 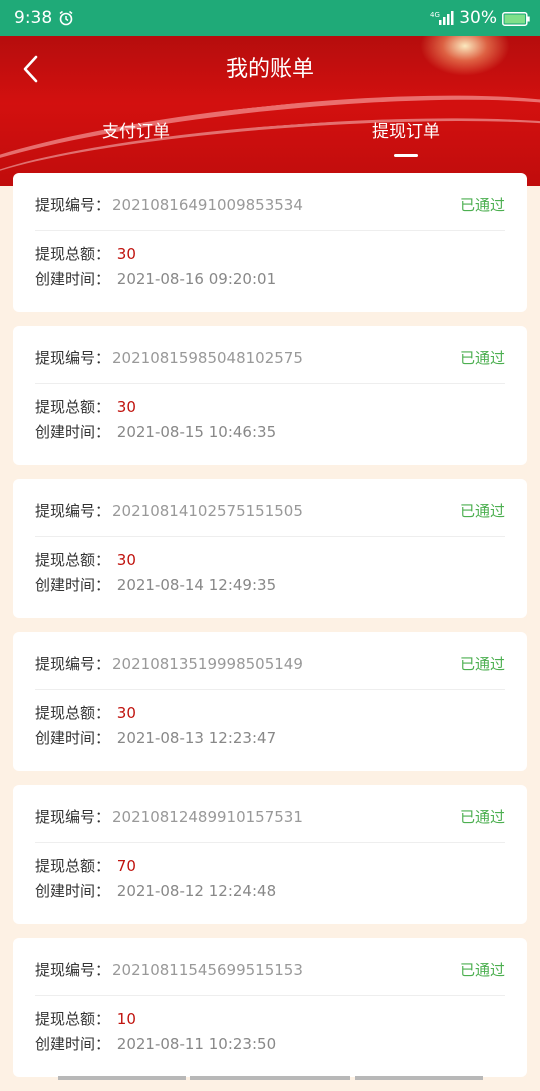 I want to click on tab-withdraw-orders: 提现订单, so click(x=406, y=132).